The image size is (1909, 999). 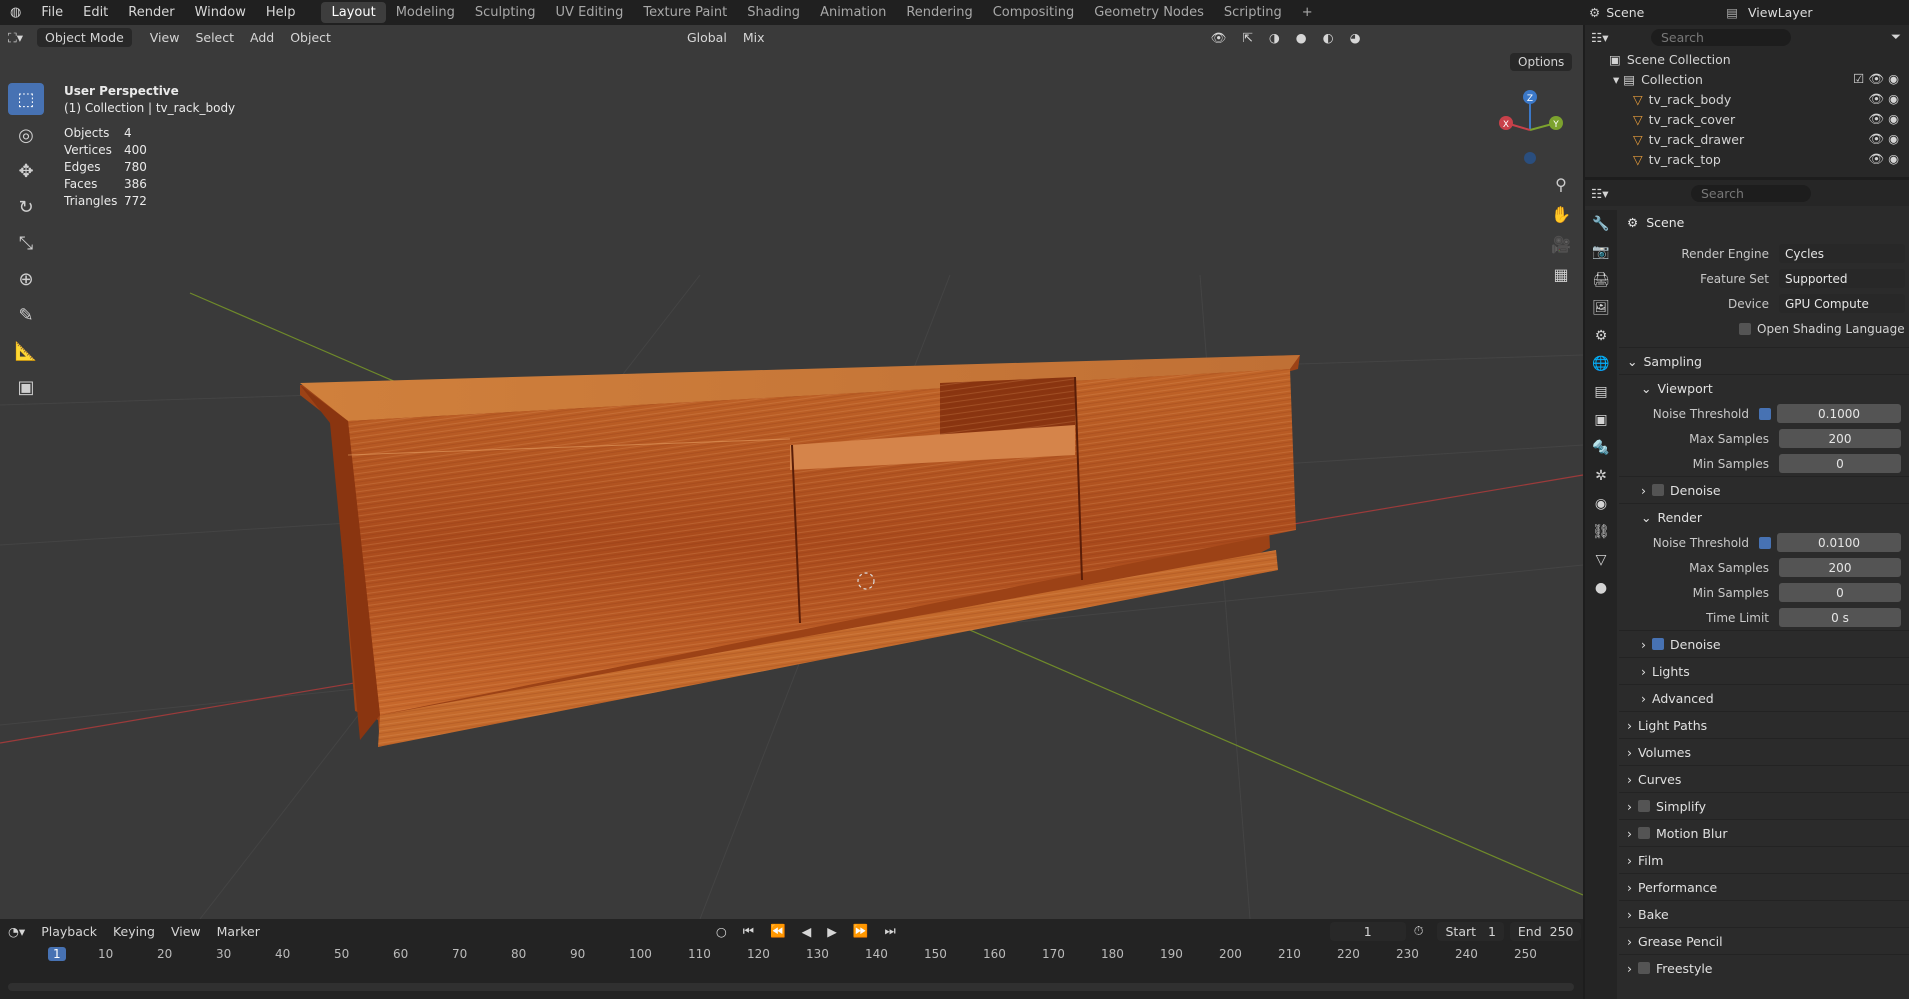 I want to click on menu-add: Add, so click(x=262, y=37).